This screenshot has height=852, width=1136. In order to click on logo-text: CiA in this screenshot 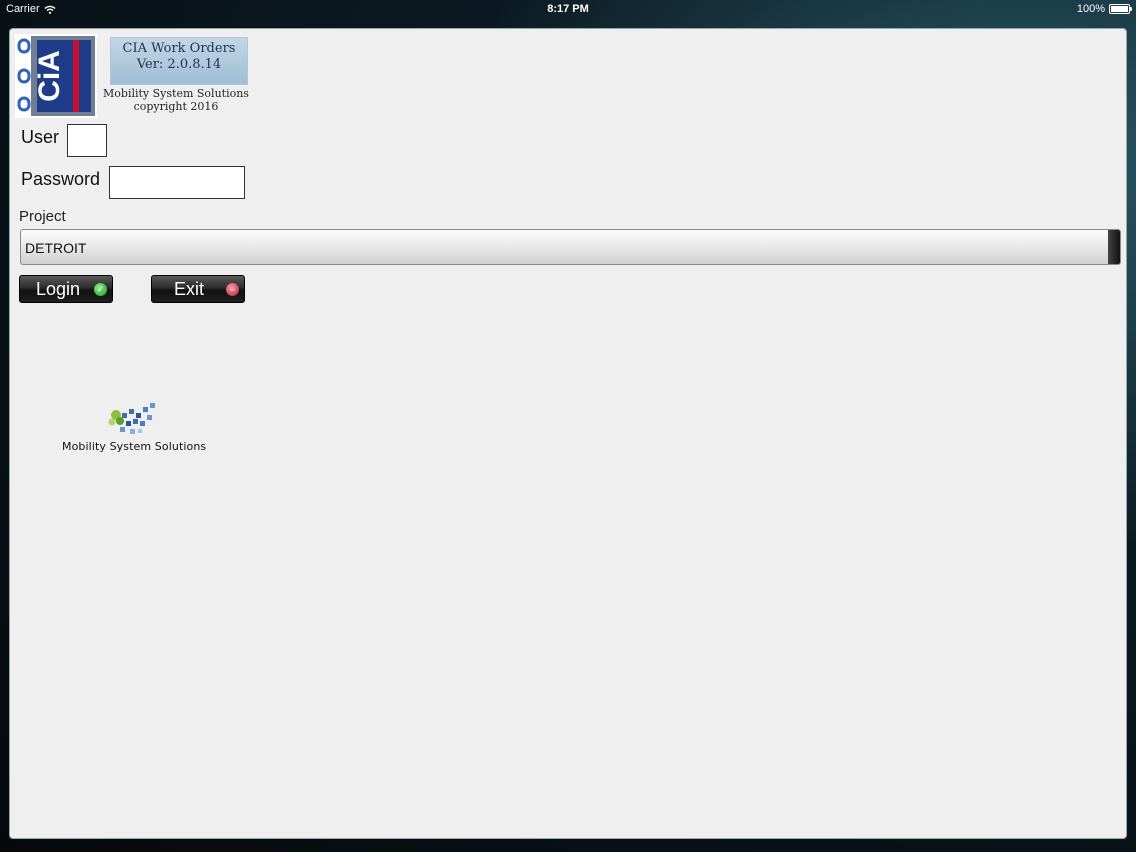, I will do `click(49, 76)`.